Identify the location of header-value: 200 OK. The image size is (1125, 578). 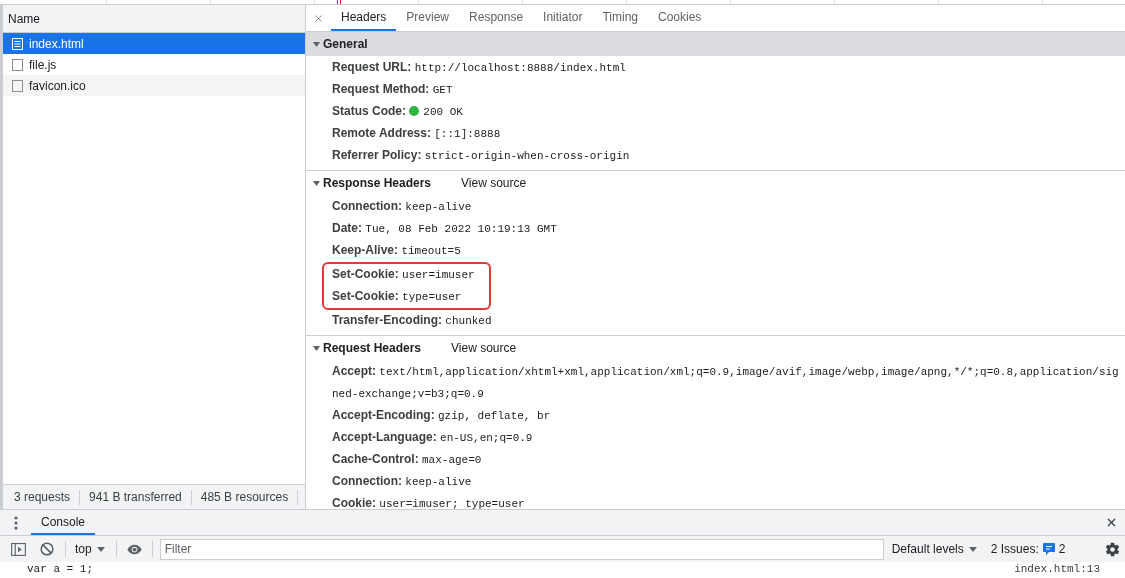
(443, 112).